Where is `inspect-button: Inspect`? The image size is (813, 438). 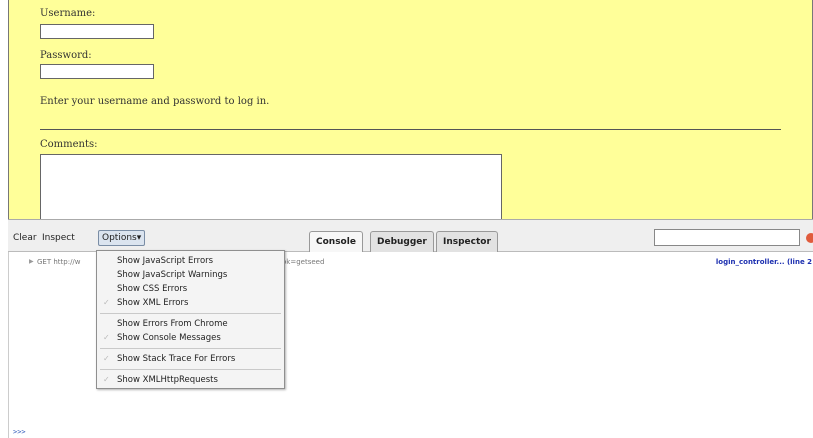
inspect-button: Inspect is located at coordinates (58, 238).